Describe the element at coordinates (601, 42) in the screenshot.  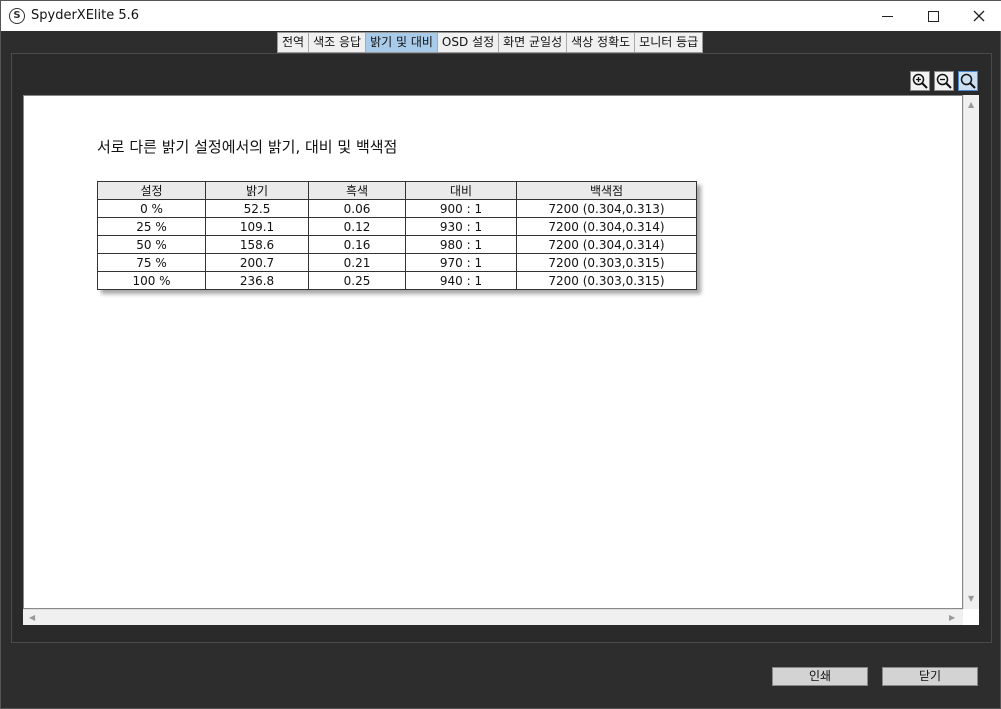
I see `tab-color-accuracy: 색상 정확도` at that location.